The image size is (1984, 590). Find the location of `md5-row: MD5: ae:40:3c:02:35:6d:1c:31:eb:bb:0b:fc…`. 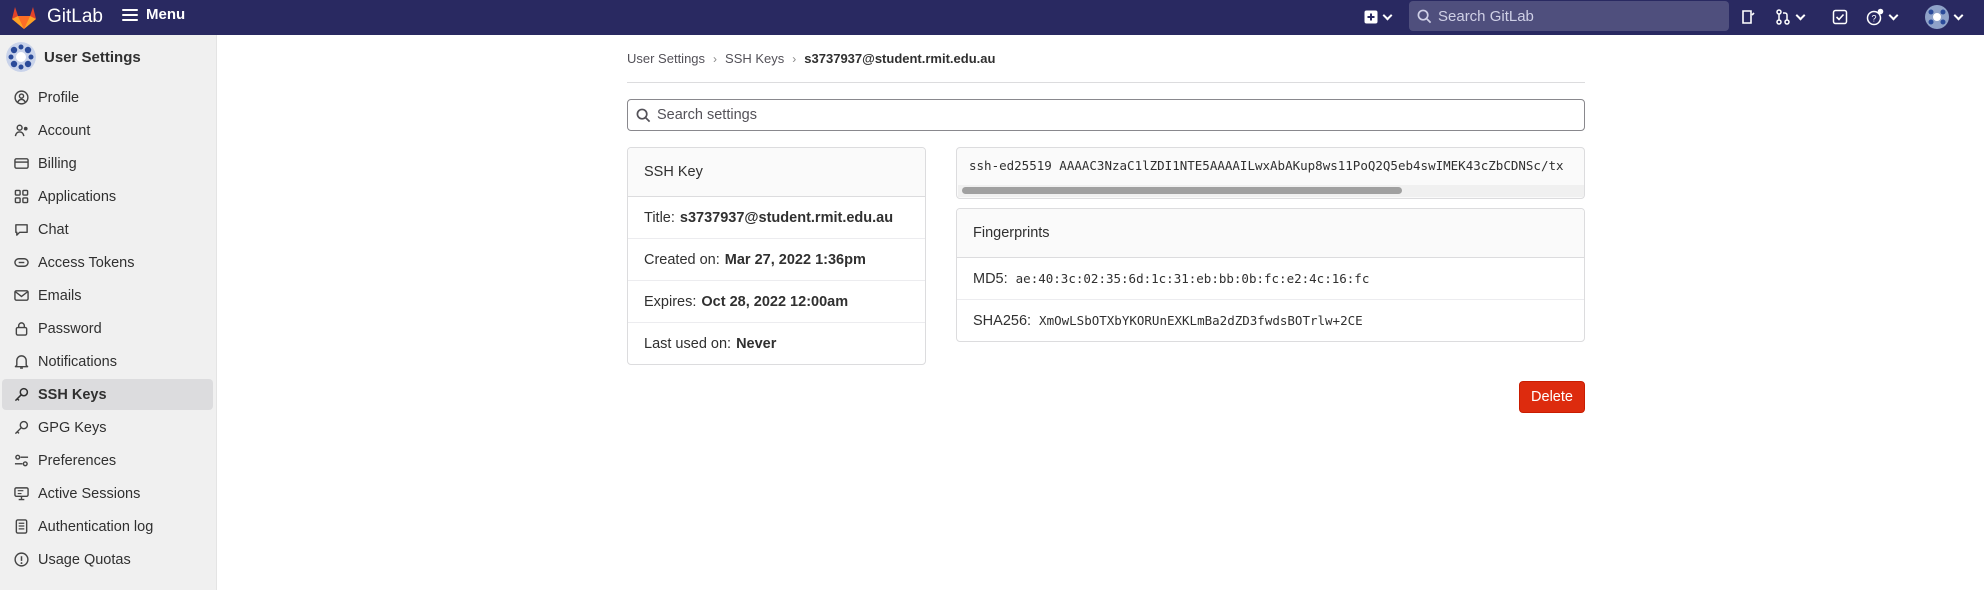

md5-row: MD5: ae:40:3c:02:35:6d:1c:31:eb:bb:0b:fc… is located at coordinates (1270, 279).